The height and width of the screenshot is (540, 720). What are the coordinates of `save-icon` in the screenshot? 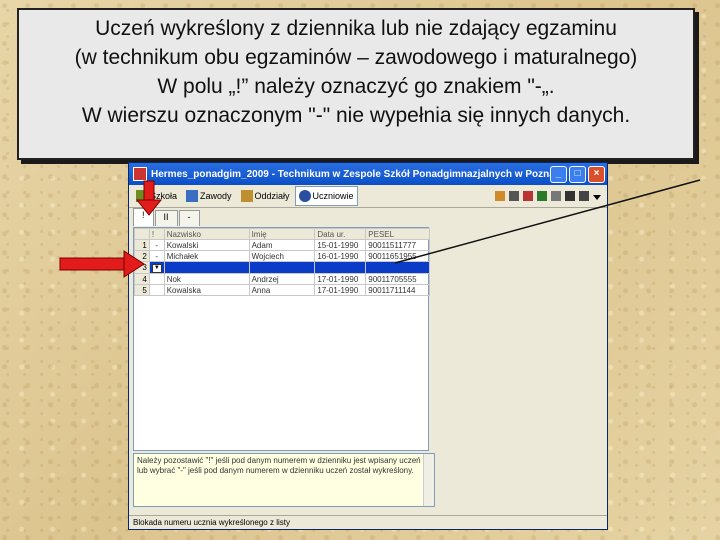 It's located at (542, 196).